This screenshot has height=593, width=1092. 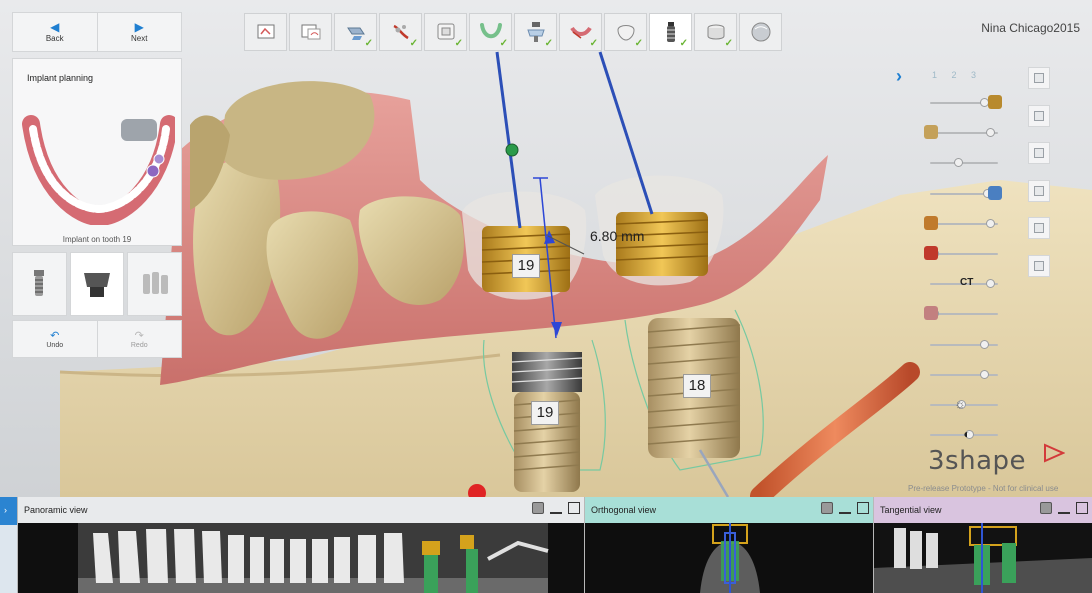 I want to click on scan-import-icon, so click(x=310, y=32).